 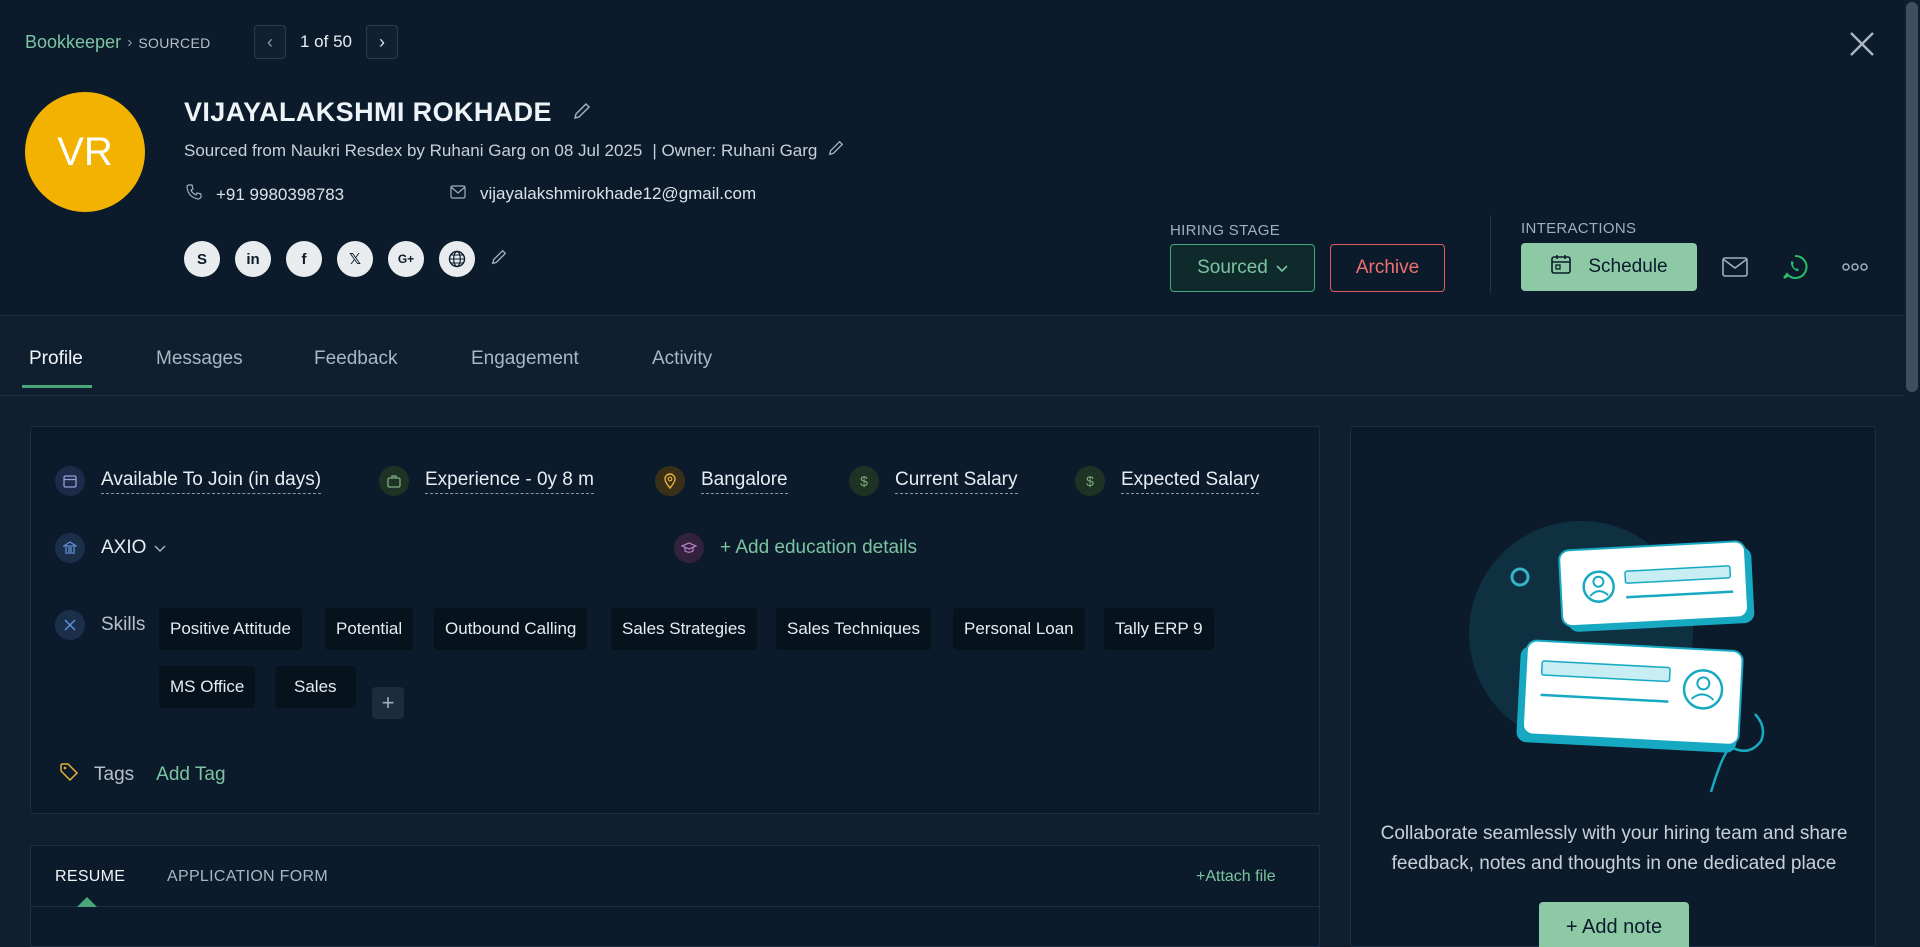 What do you see at coordinates (1232, 267) in the screenshot?
I see `hiring-stage-value: Sourced` at bounding box center [1232, 267].